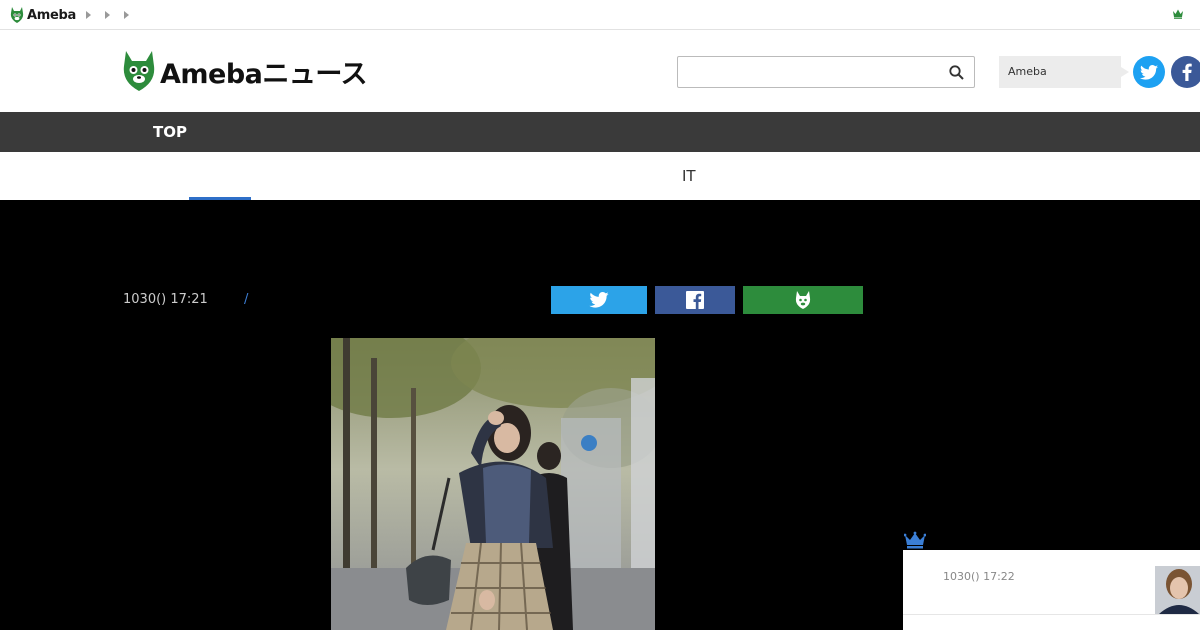  Describe the element at coordinates (1064, 72) in the screenshot. I see `ameba-login-button: Ameba` at that location.